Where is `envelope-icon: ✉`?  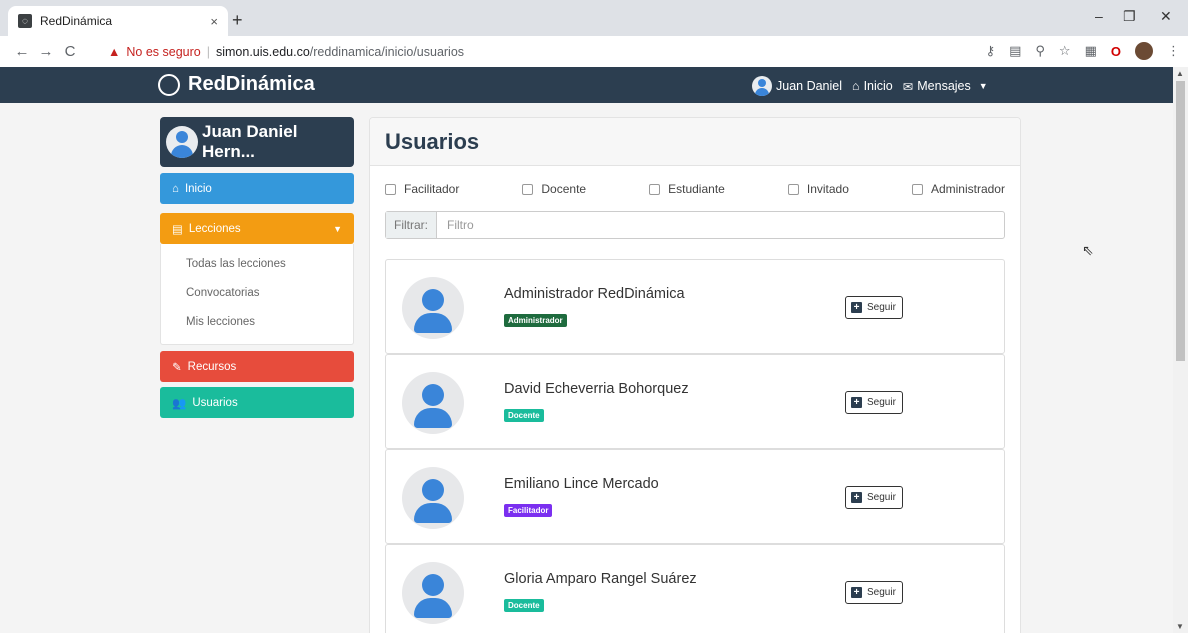 envelope-icon: ✉ is located at coordinates (908, 86).